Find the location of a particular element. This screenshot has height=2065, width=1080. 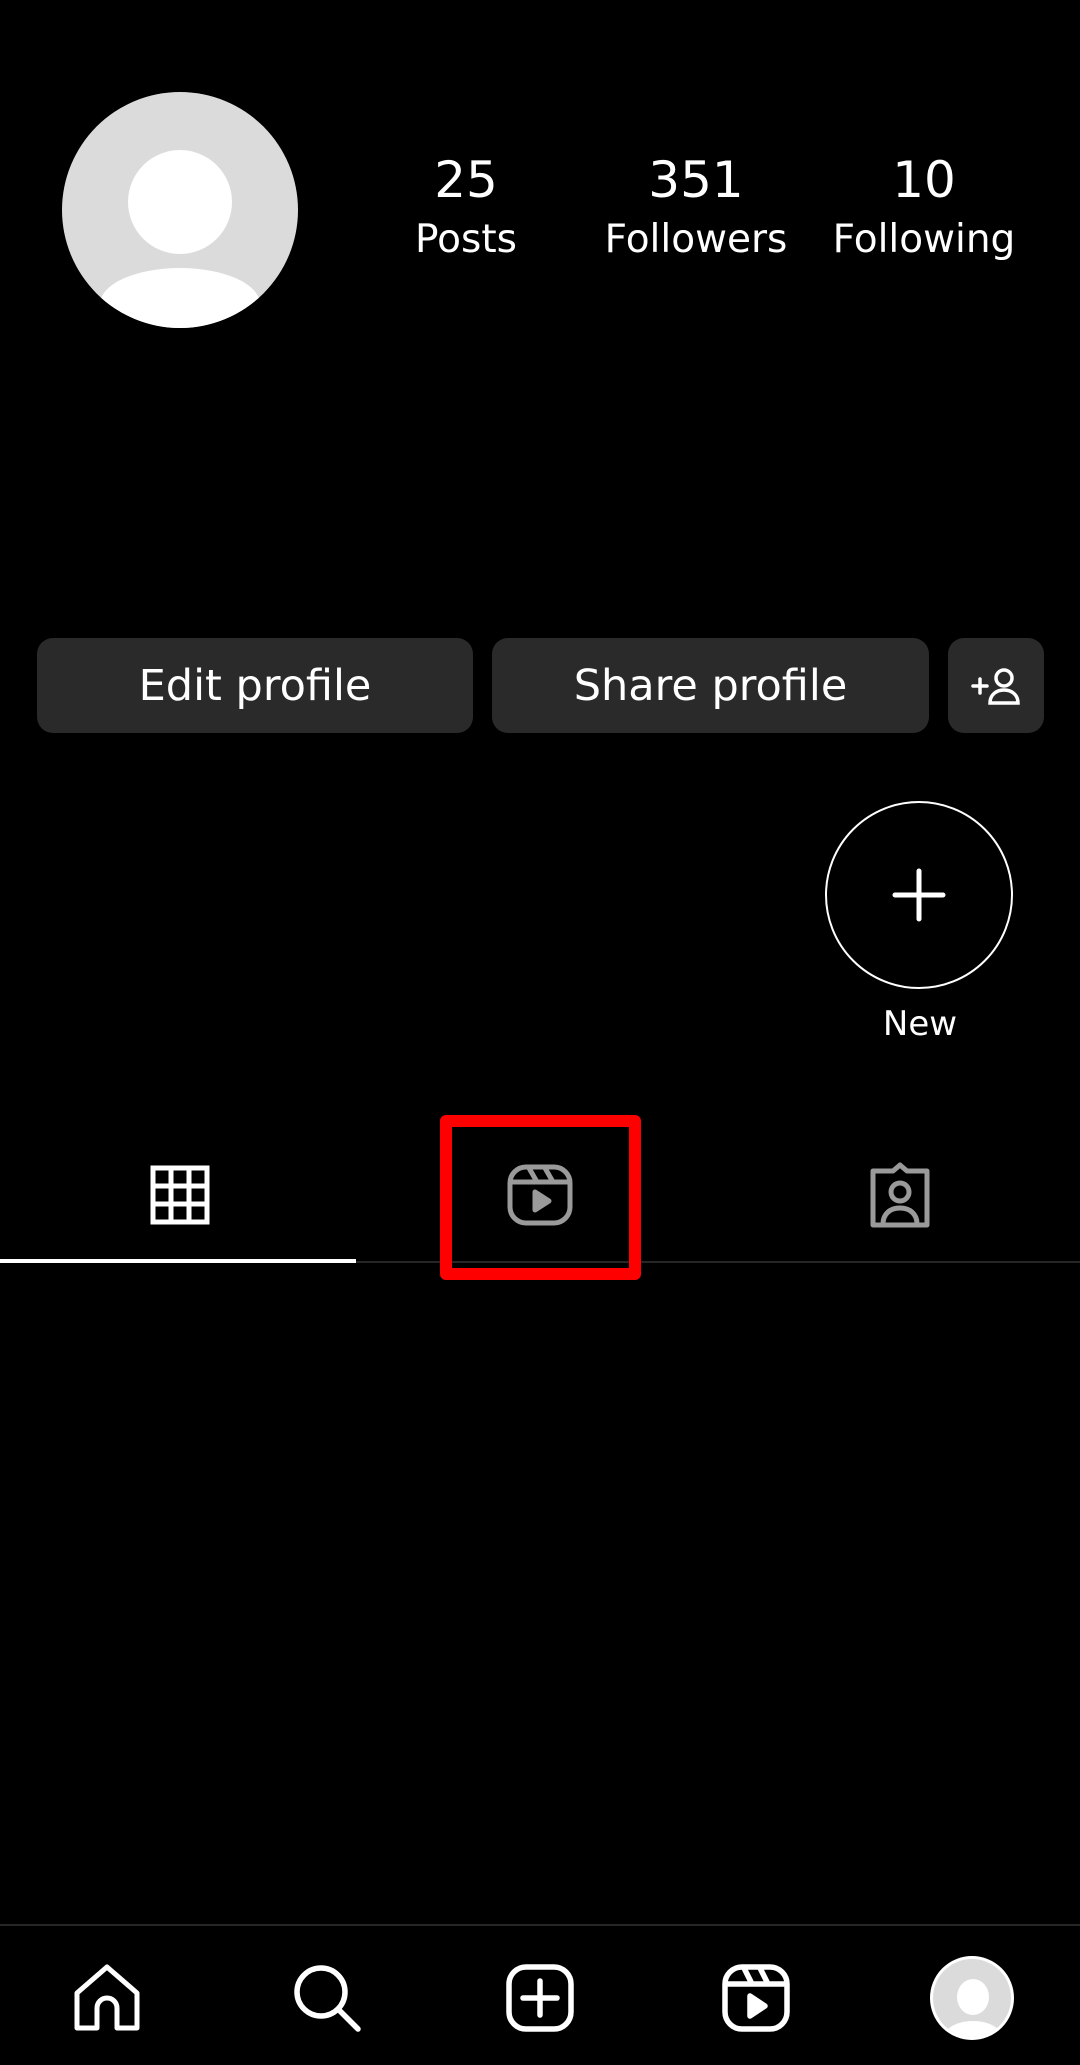

plus-icon is located at coordinates (919, 895).